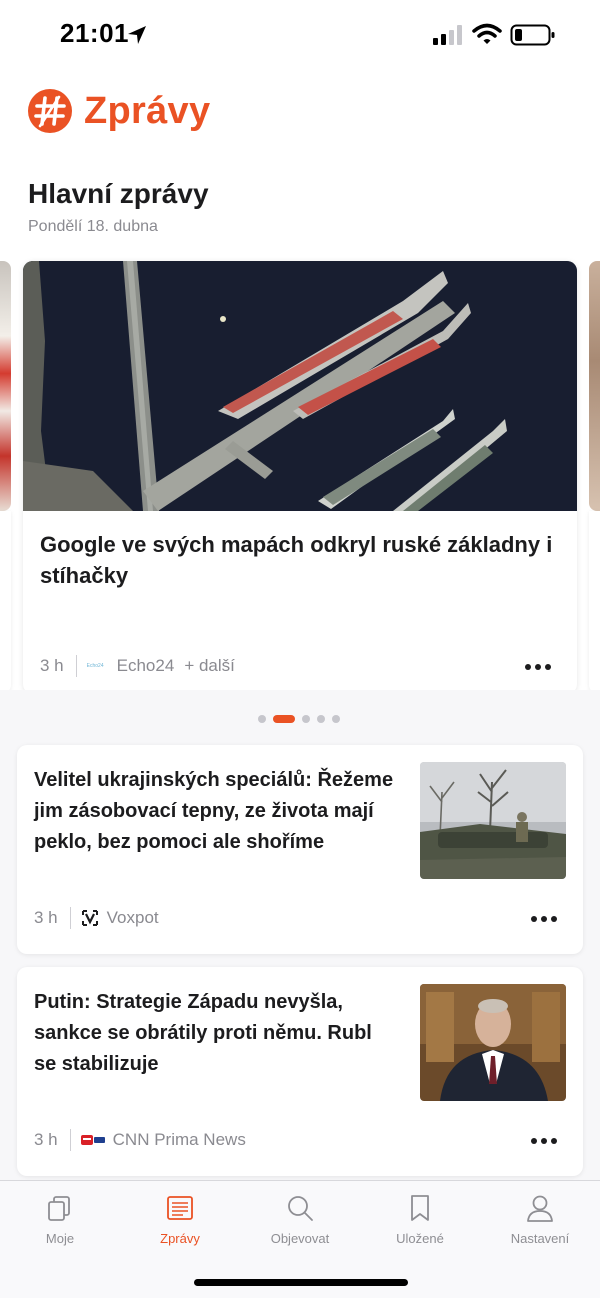 The image size is (600, 1298). Describe the element at coordinates (147, 110) in the screenshot. I see `app-title: Zprávy` at that location.